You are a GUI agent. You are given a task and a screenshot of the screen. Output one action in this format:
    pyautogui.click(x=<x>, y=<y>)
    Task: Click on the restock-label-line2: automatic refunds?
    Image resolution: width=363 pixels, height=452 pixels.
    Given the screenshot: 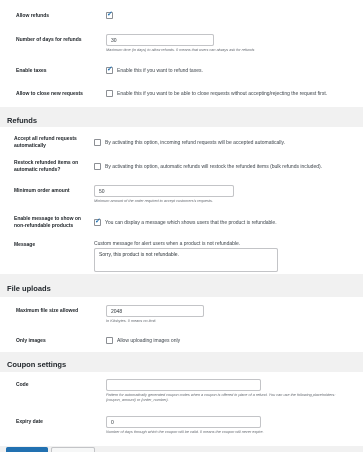 What is the action you would take?
    pyautogui.click(x=37, y=169)
    